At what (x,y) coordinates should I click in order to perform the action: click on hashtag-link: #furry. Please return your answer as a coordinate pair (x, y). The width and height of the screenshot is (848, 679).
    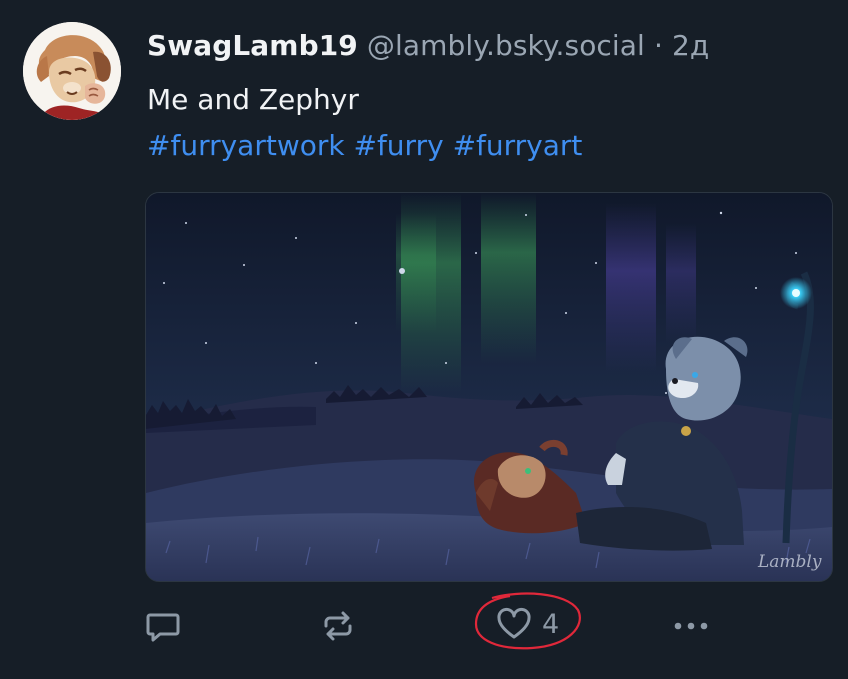
    Looking at the image, I should click on (398, 145).